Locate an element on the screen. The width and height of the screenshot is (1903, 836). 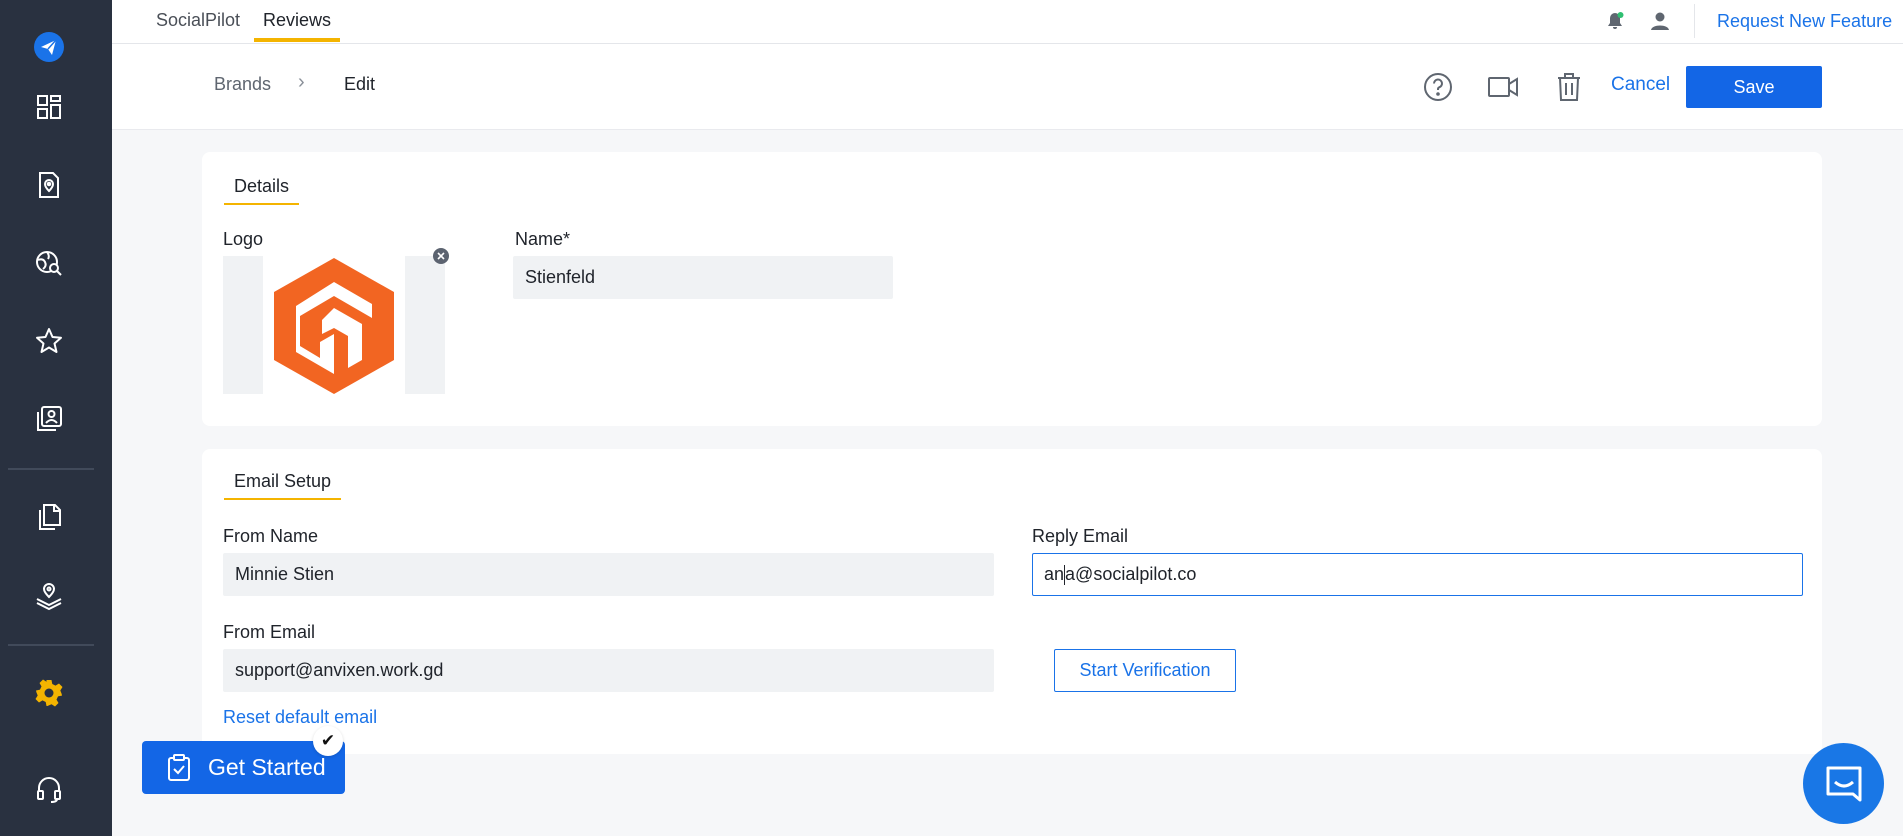
top-bar: SocialPilot Reviews Request New Feature is located at coordinates (1007, 22).